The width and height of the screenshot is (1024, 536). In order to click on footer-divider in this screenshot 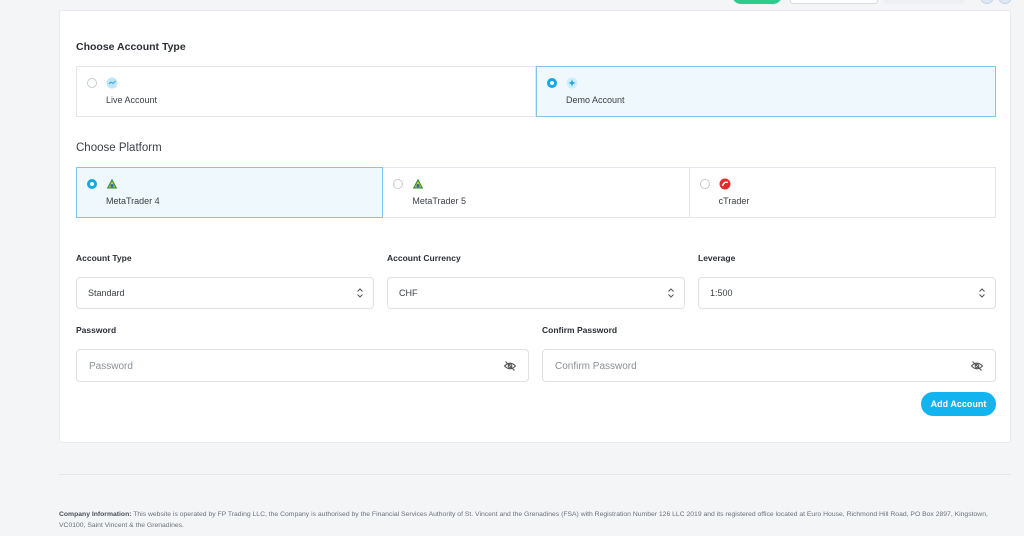, I will do `click(535, 474)`.